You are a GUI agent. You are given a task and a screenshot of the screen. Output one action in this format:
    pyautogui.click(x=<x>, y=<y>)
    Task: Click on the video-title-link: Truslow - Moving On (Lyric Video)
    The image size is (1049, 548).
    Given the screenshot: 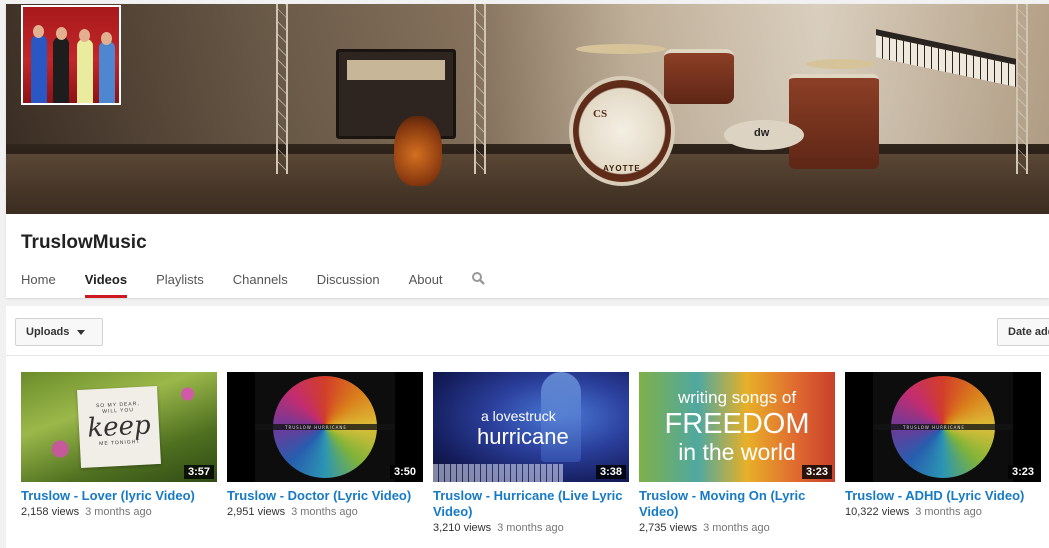 What is the action you would take?
    pyautogui.click(x=737, y=504)
    